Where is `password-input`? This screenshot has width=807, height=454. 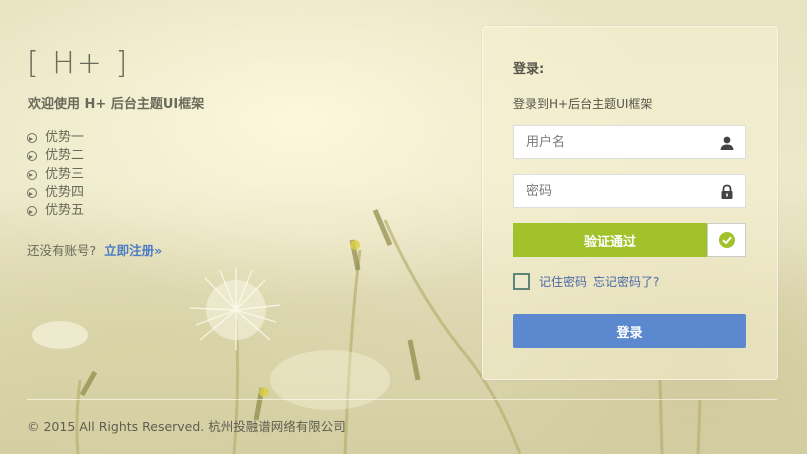
password-input is located at coordinates (621, 191).